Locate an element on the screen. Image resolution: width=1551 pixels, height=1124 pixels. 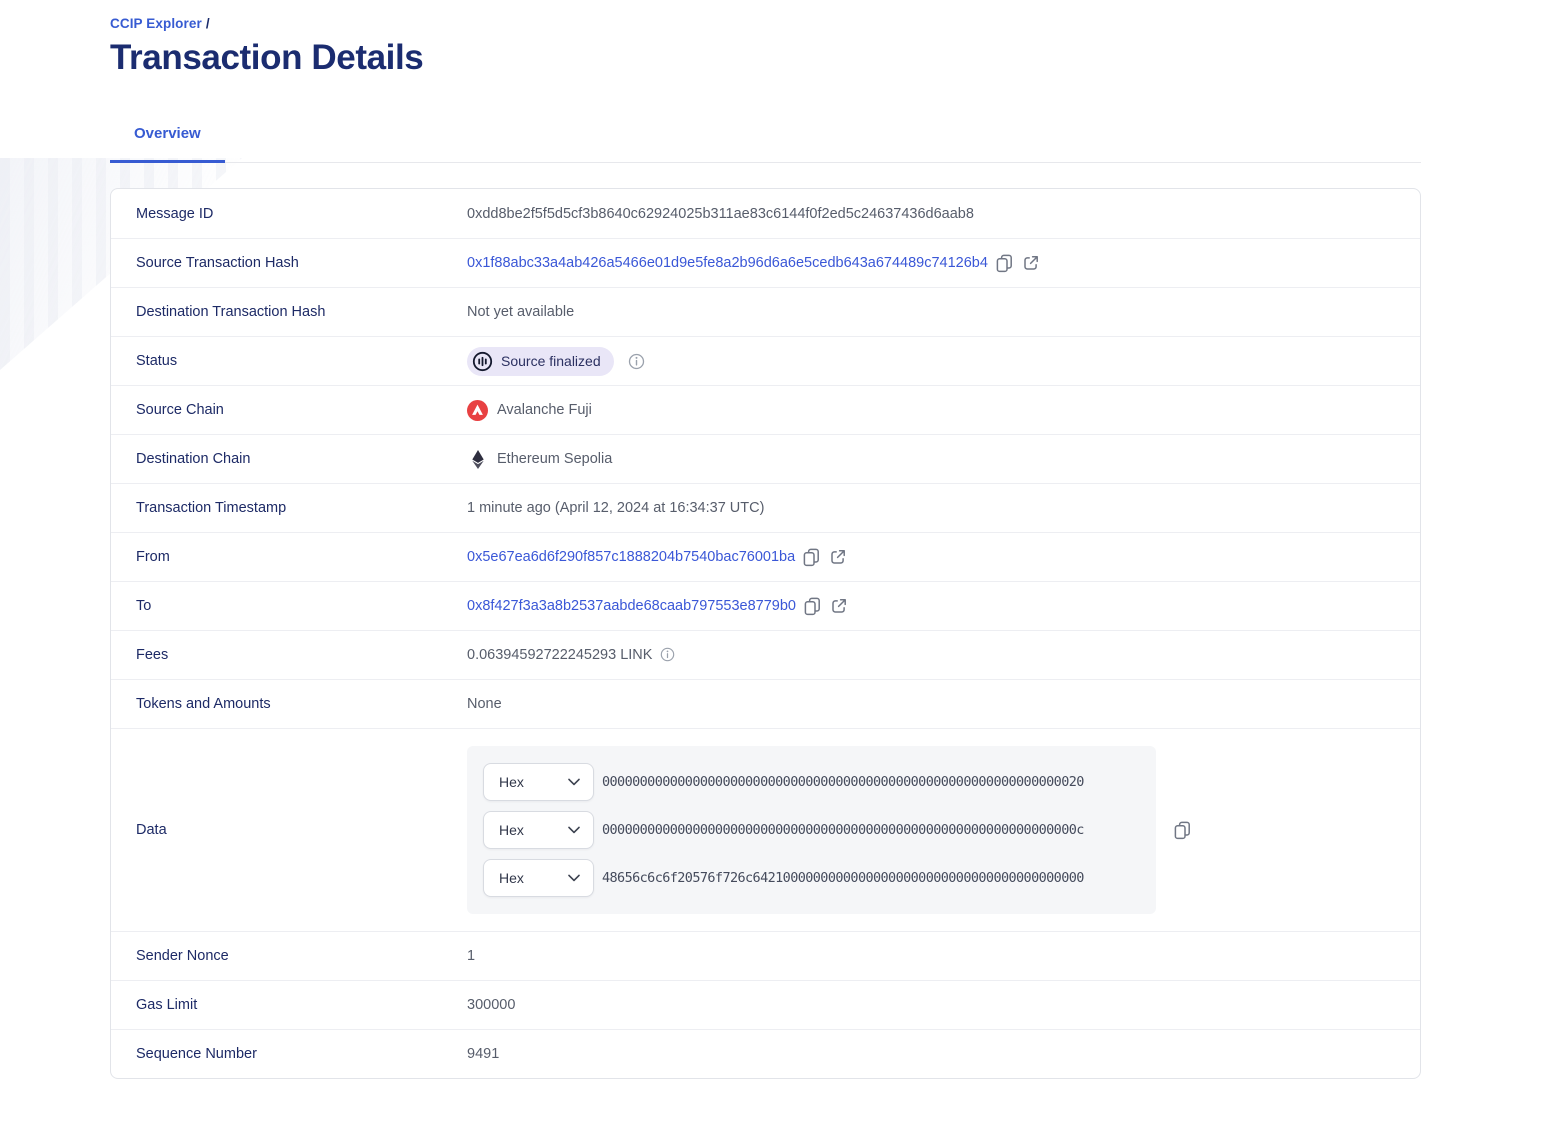
sender-nonce-value: 1 is located at coordinates (471, 956).